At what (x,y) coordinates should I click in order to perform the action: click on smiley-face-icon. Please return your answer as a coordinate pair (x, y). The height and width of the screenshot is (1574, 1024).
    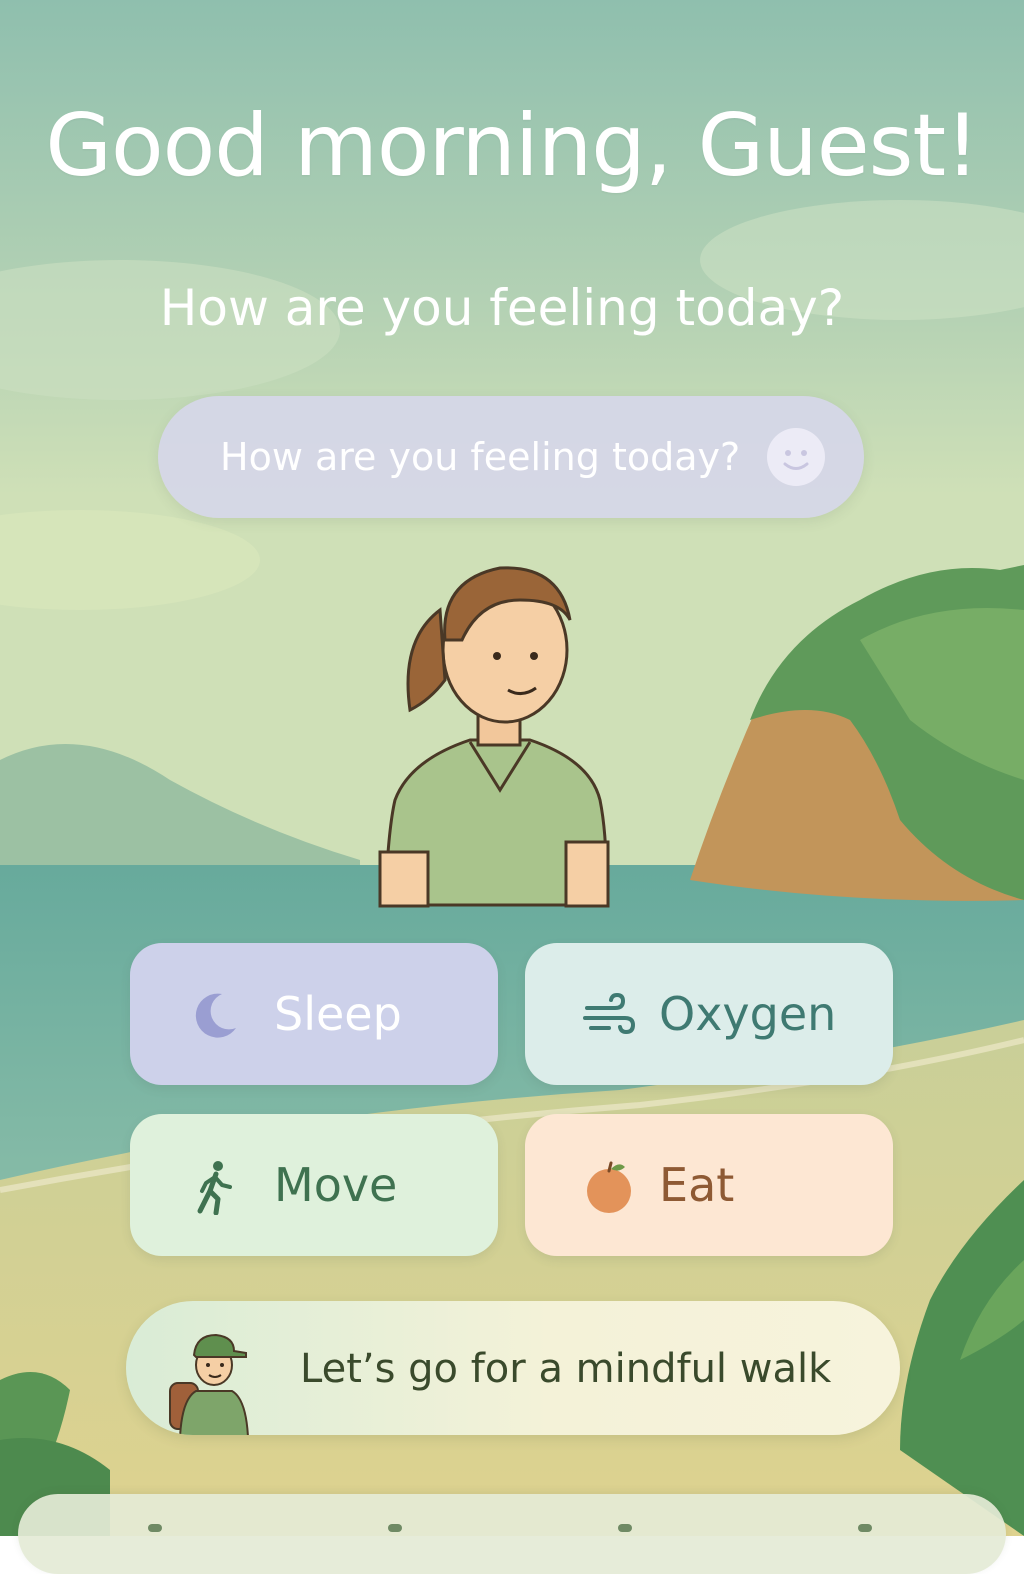
    Looking at the image, I should click on (796, 457).